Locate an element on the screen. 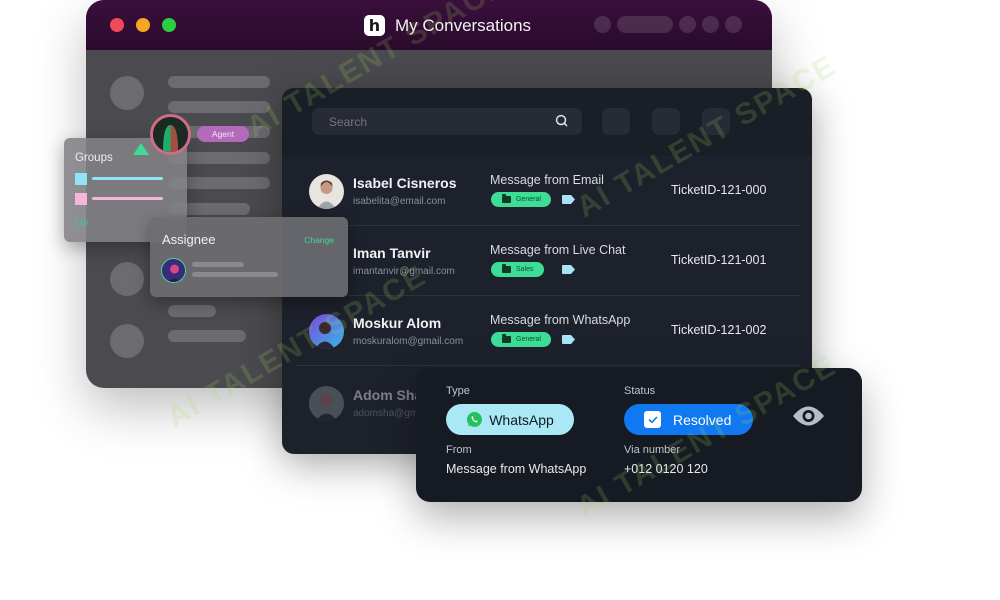  contact-name: Moskur Alom is located at coordinates (397, 323).